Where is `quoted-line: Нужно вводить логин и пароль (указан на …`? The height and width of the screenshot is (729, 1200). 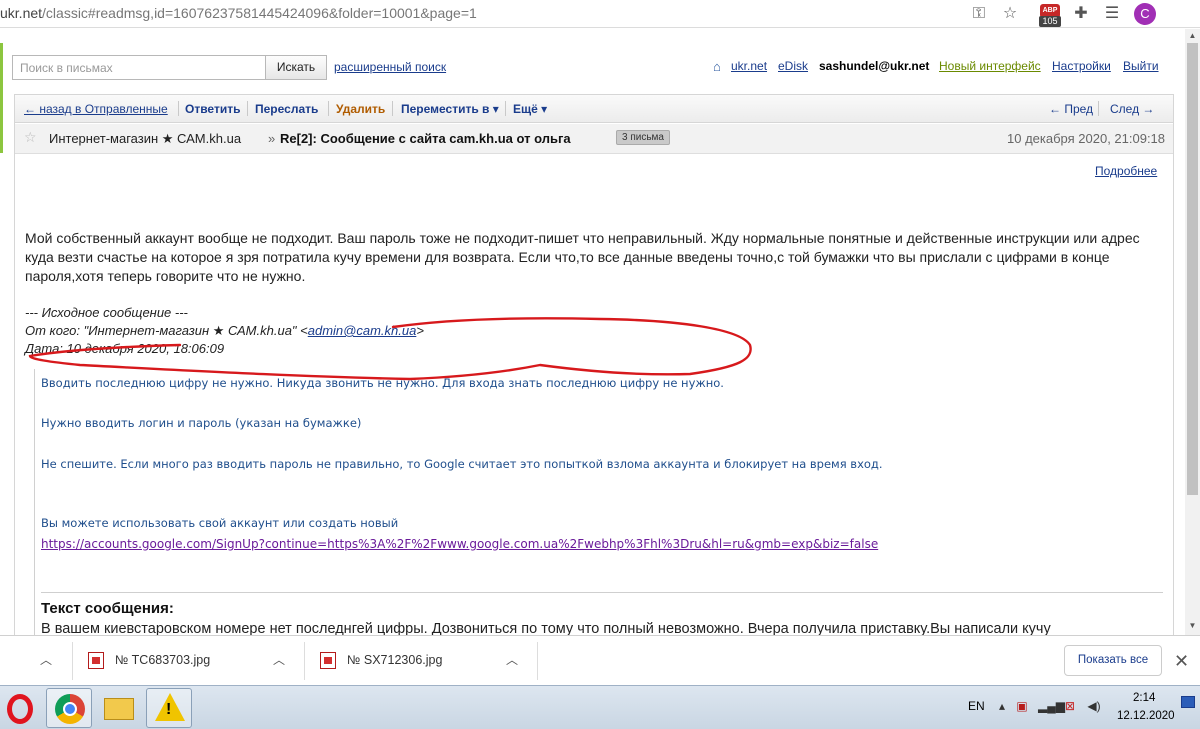
quoted-line: Нужно вводить логин и пароль (указан на … is located at coordinates (201, 423).